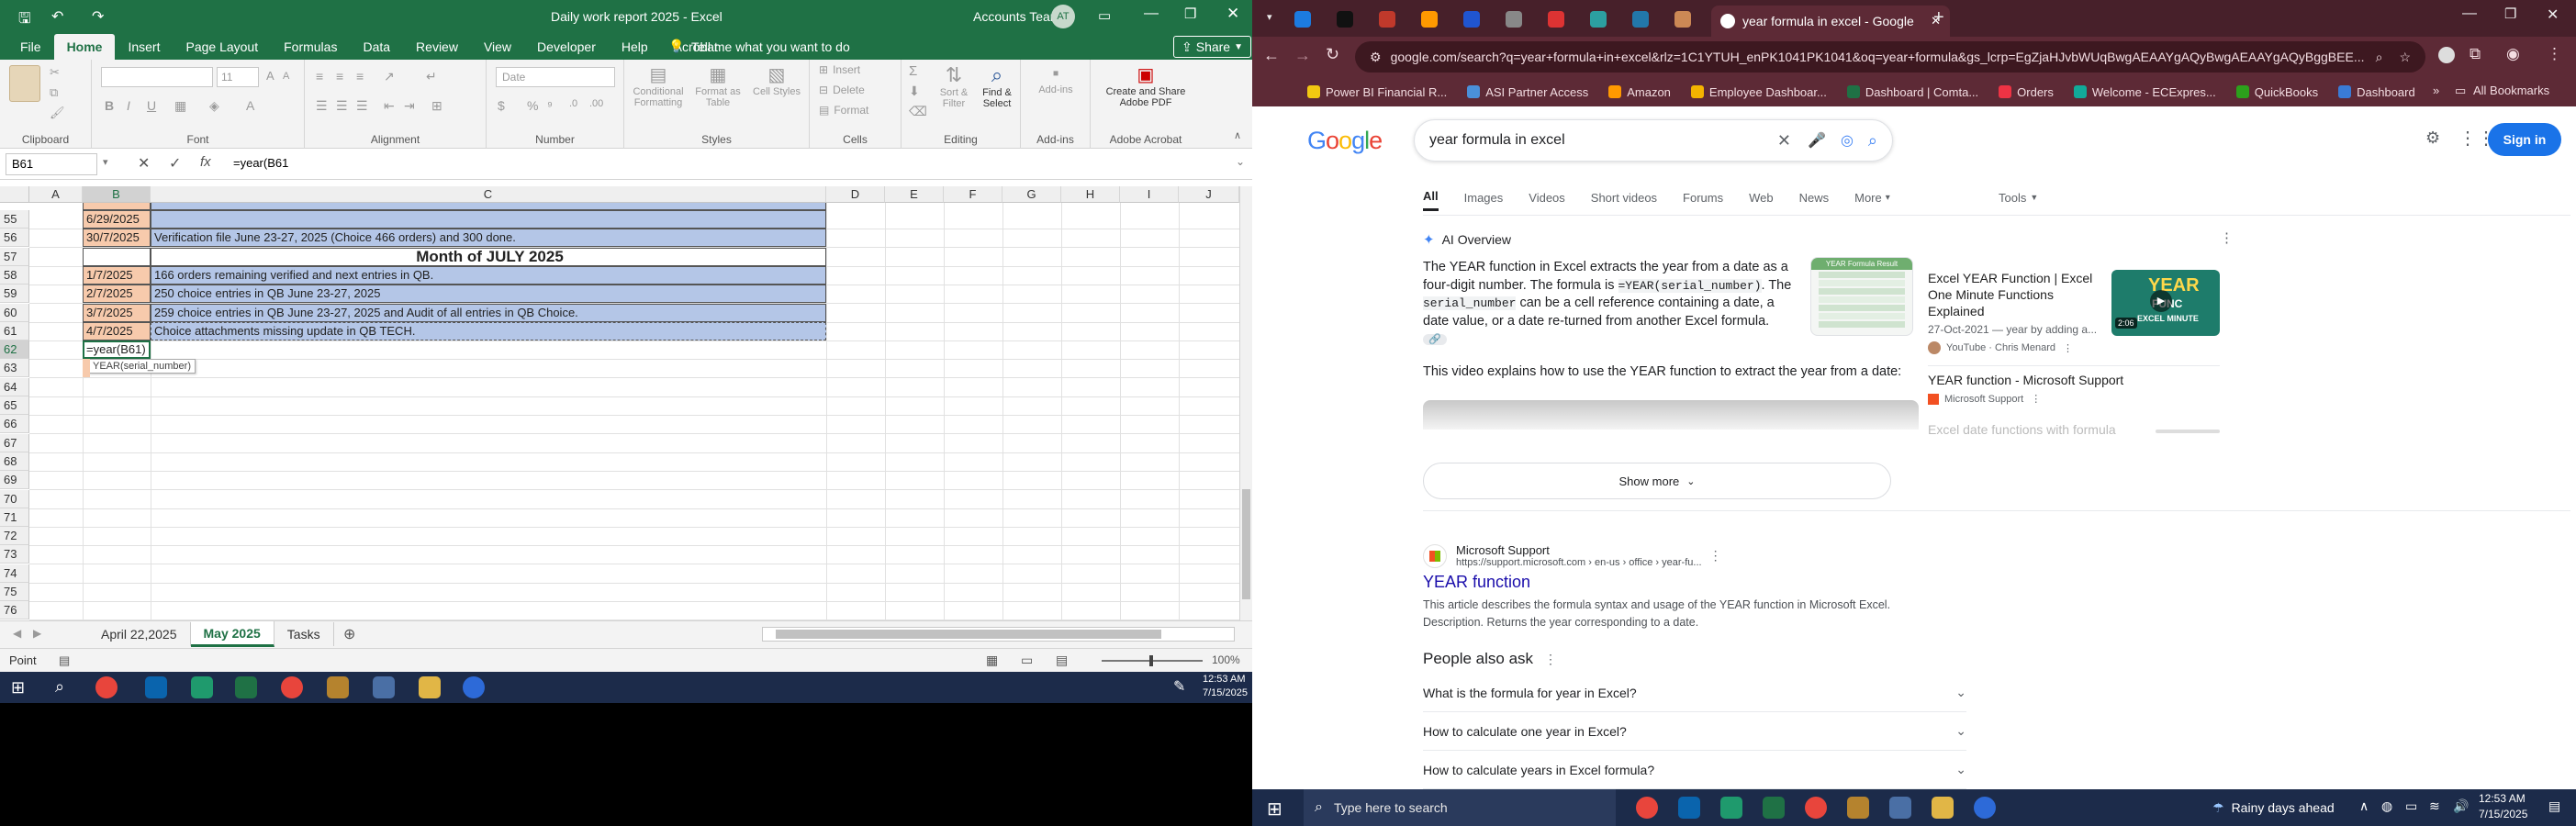 This screenshot has height=826, width=2576. Describe the element at coordinates (973, 194) in the screenshot. I see `column-header-f: F` at that location.